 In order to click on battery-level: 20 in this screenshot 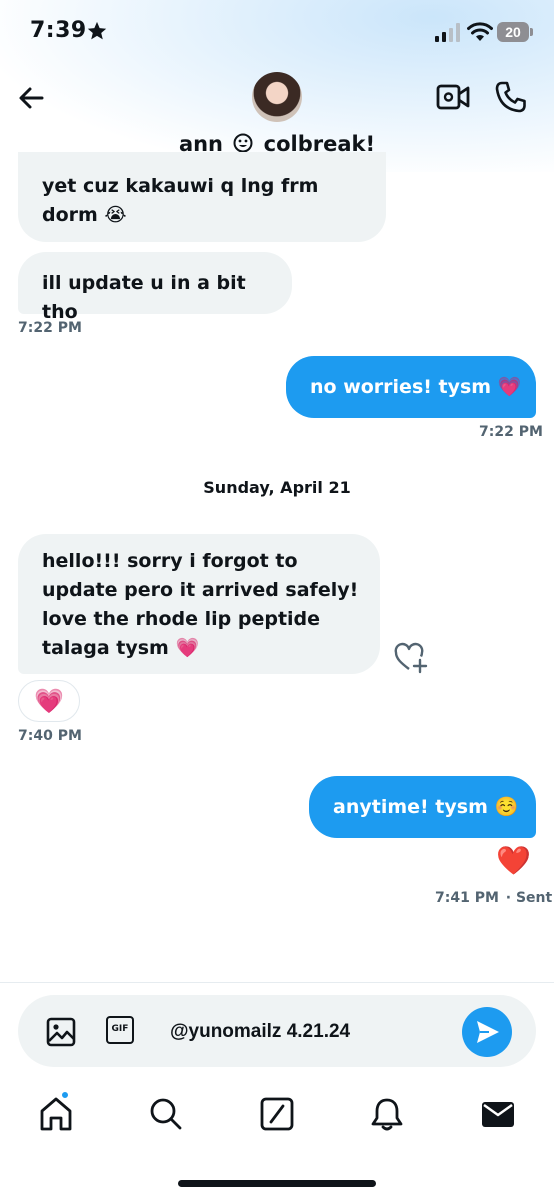, I will do `click(513, 32)`.